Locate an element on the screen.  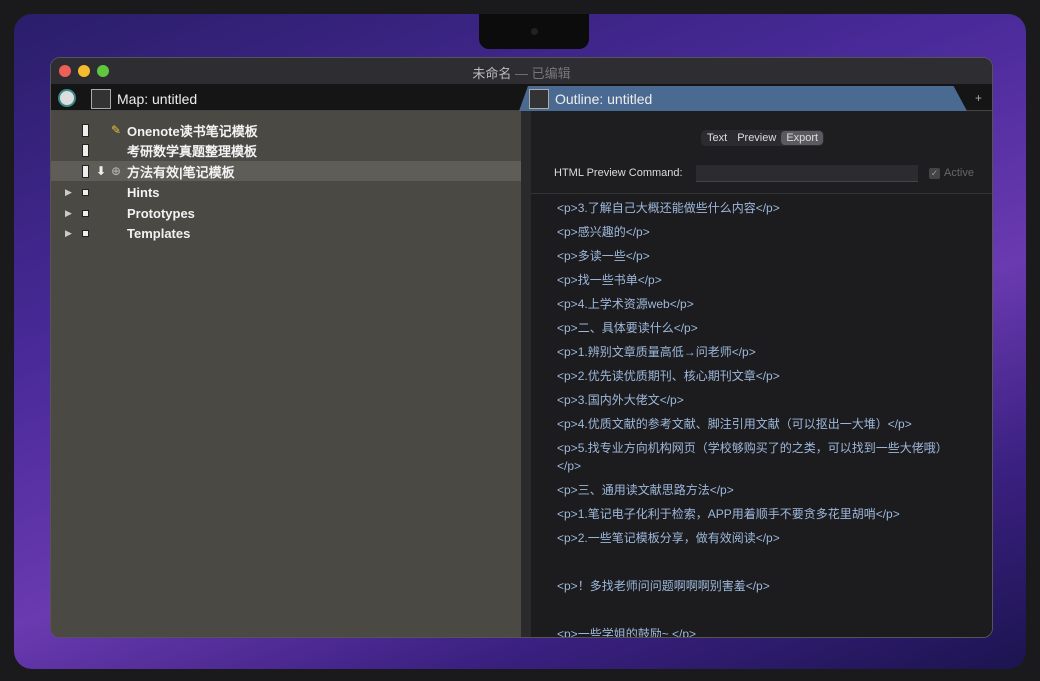
map-item: 考研数学真题整理模板 is located at coordinates (286, 150).